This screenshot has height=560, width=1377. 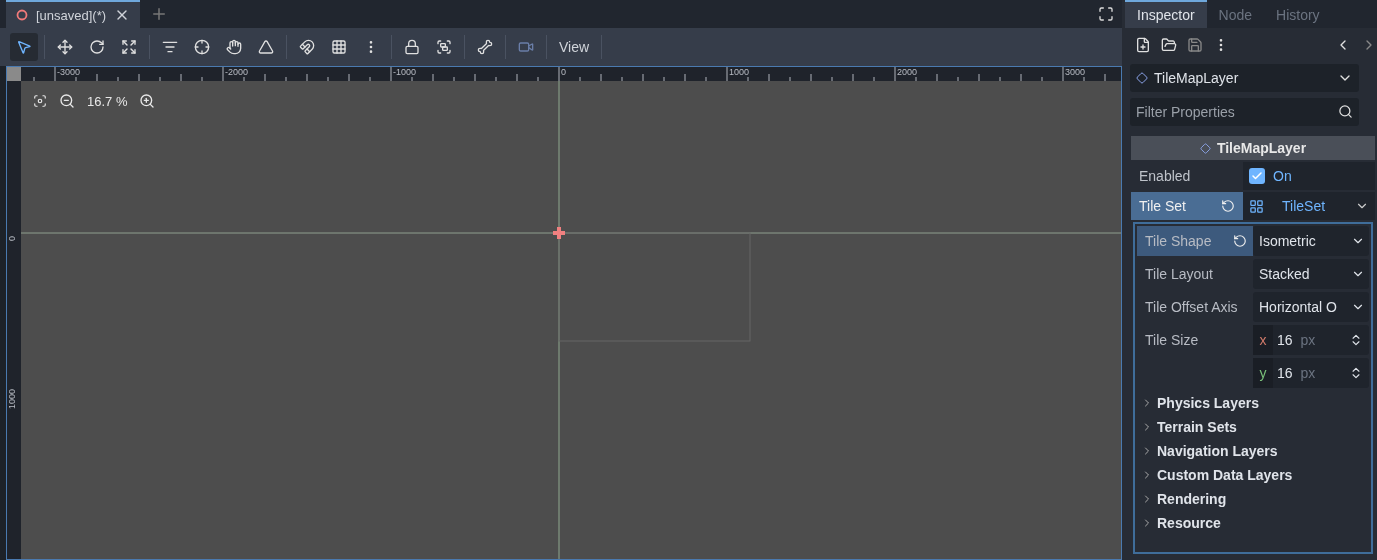 What do you see at coordinates (1197, 78) in the screenshot?
I see `node-type: TileMapLayer` at bounding box center [1197, 78].